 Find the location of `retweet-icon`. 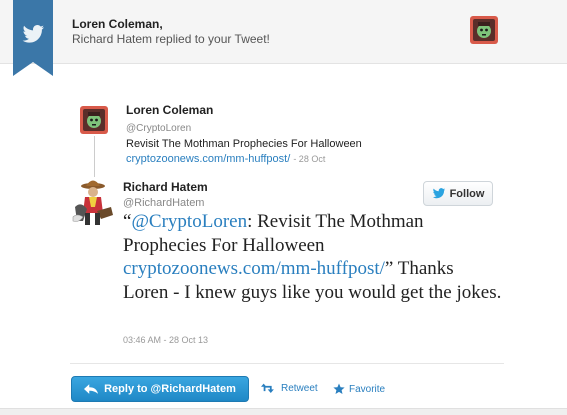

retweet-icon is located at coordinates (267, 388).